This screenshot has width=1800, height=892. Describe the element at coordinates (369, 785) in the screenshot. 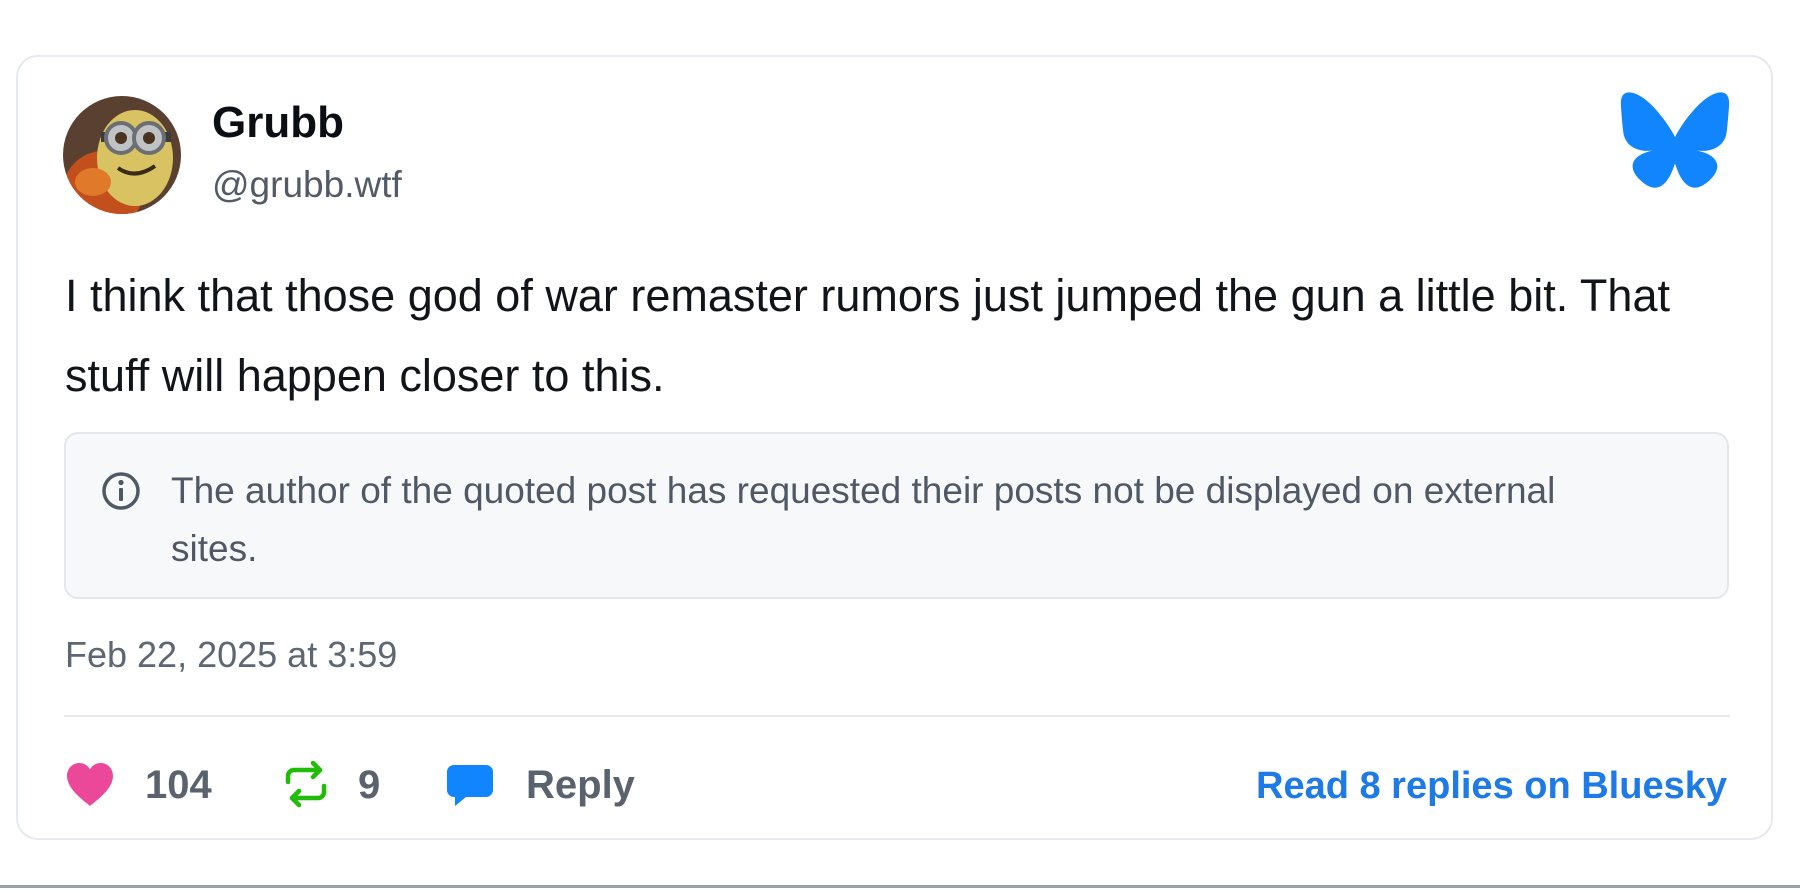

I see `repost-count: 9` at that location.